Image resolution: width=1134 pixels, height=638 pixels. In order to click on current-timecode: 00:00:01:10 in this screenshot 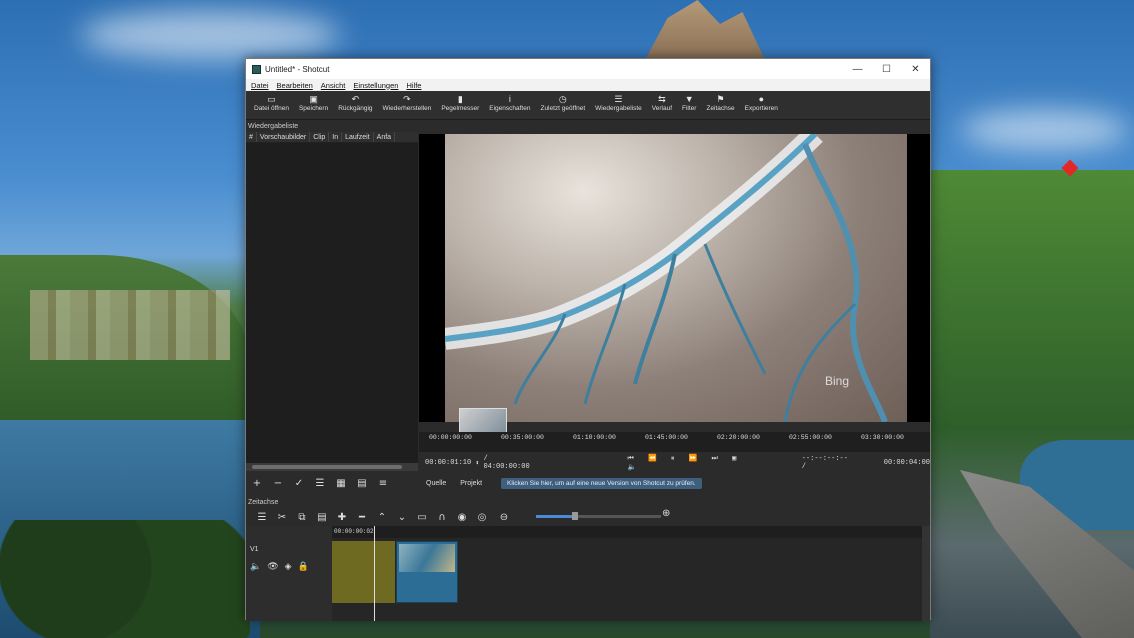, I will do `click(448, 463)`.